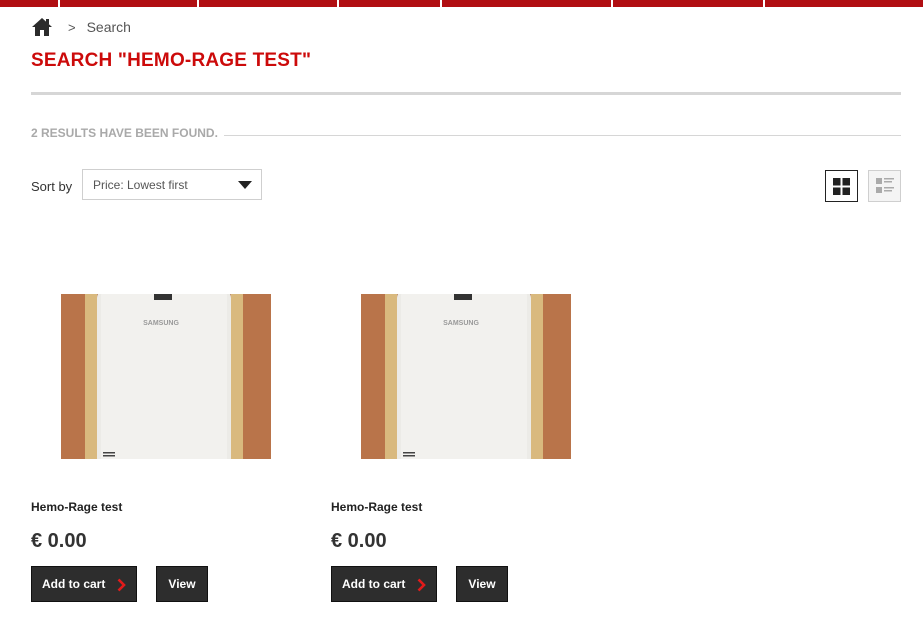 Image resolution: width=923 pixels, height=617 pixels. What do you see at coordinates (124, 133) in the screenshot?
I see `results-count: 2 results have been found.` at bounding box center [124, 133].